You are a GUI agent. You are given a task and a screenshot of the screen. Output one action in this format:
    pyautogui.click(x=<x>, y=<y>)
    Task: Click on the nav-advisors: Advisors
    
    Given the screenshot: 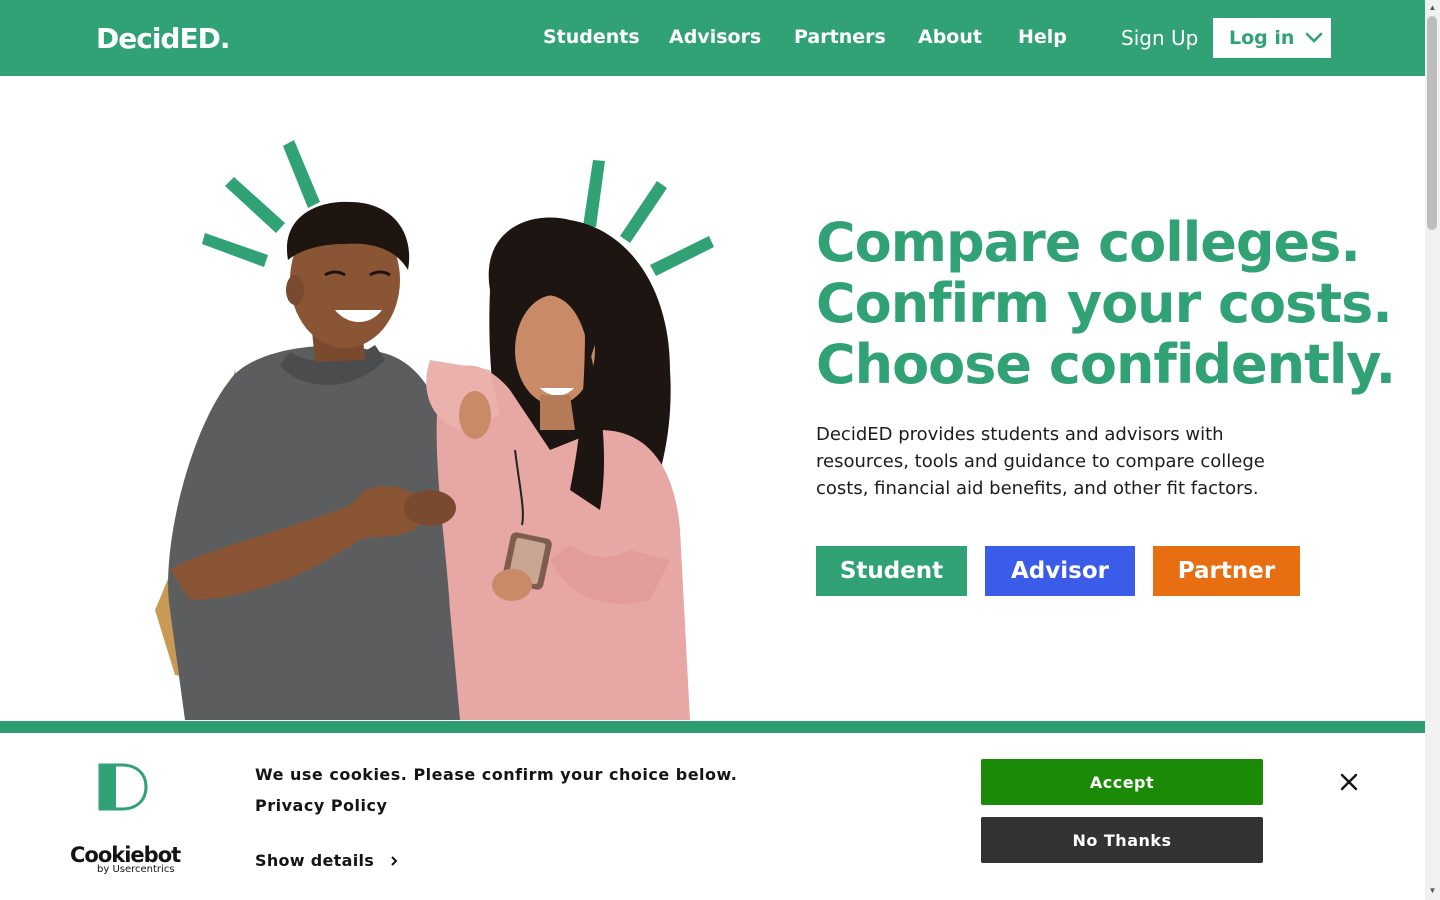 What is the action you would take?
    pyautogui.click(x=715, y=39)
    